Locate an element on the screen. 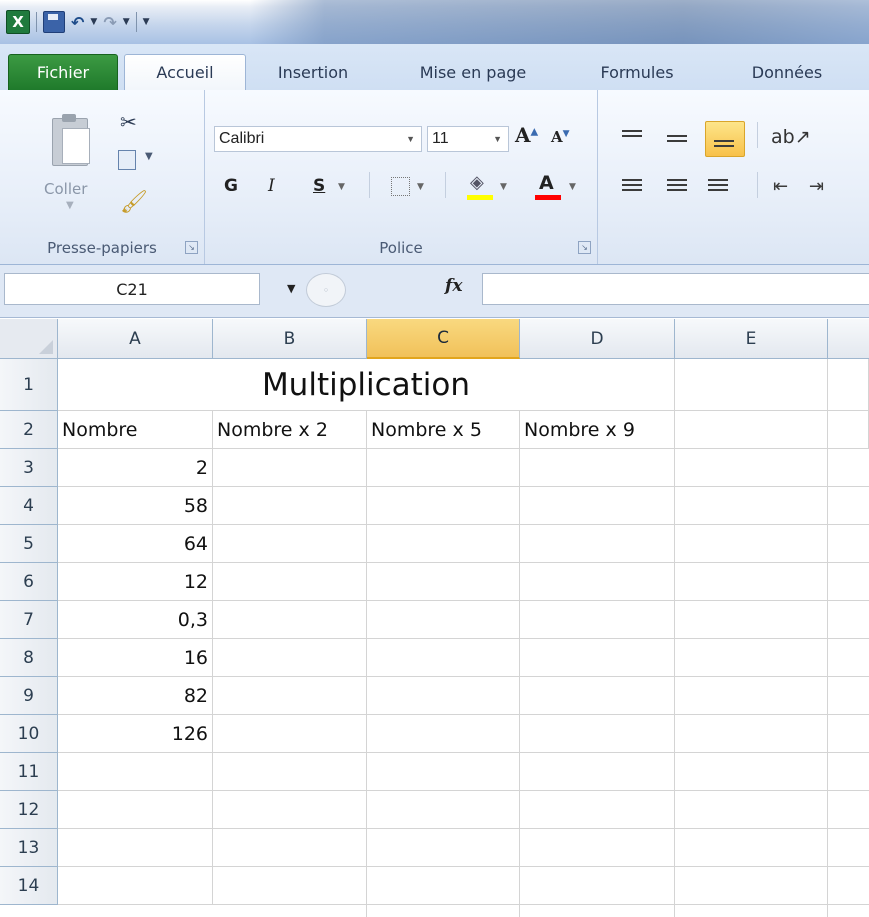 The width and height of the screenshot is (869, 917). cell-a8: 16 is located at coordinates (135, 658).